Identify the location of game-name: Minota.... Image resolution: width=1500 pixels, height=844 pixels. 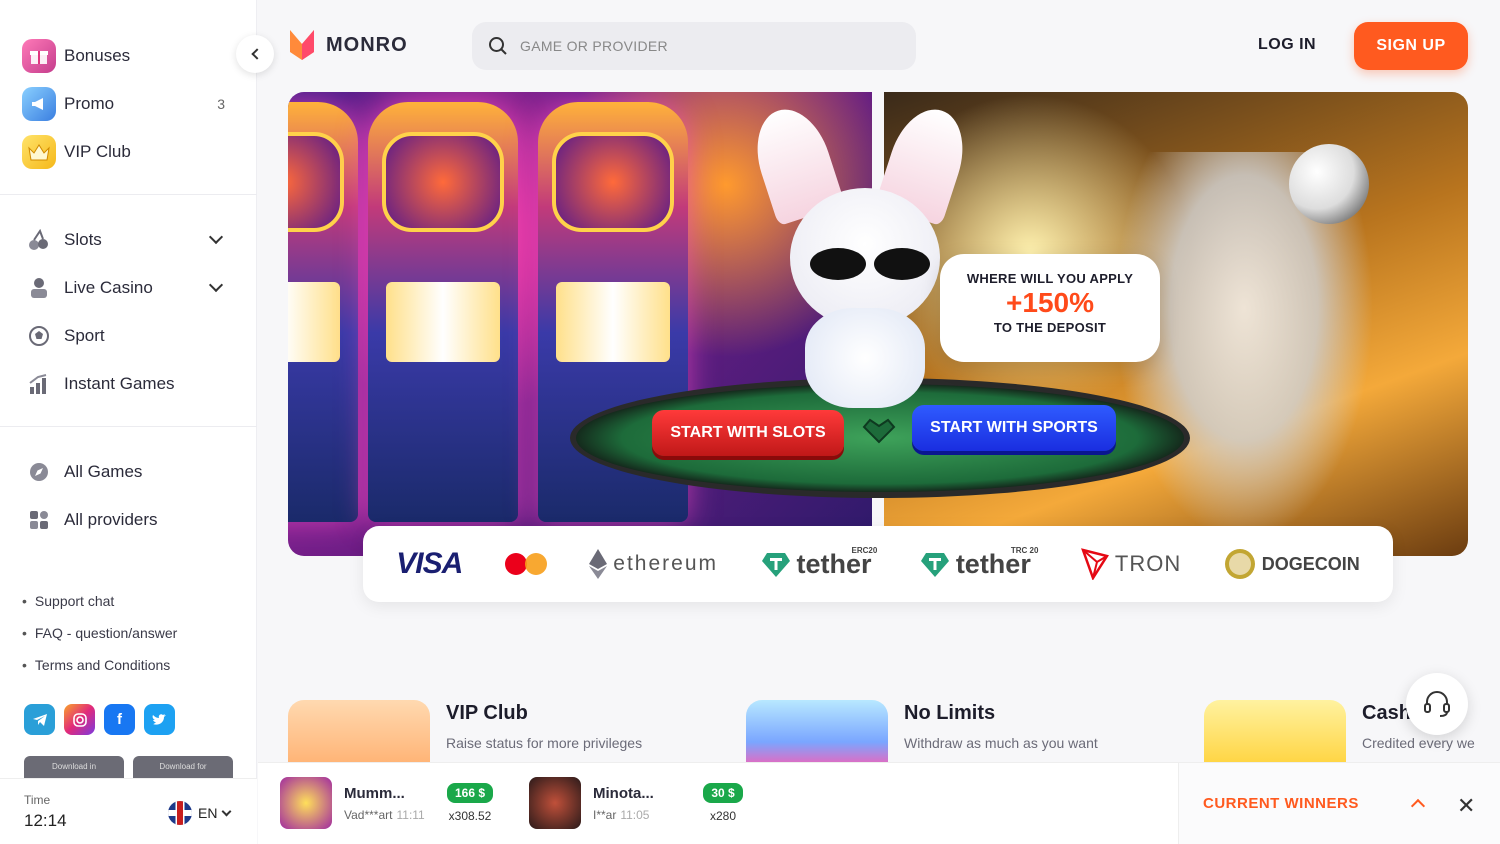
(623, 793).